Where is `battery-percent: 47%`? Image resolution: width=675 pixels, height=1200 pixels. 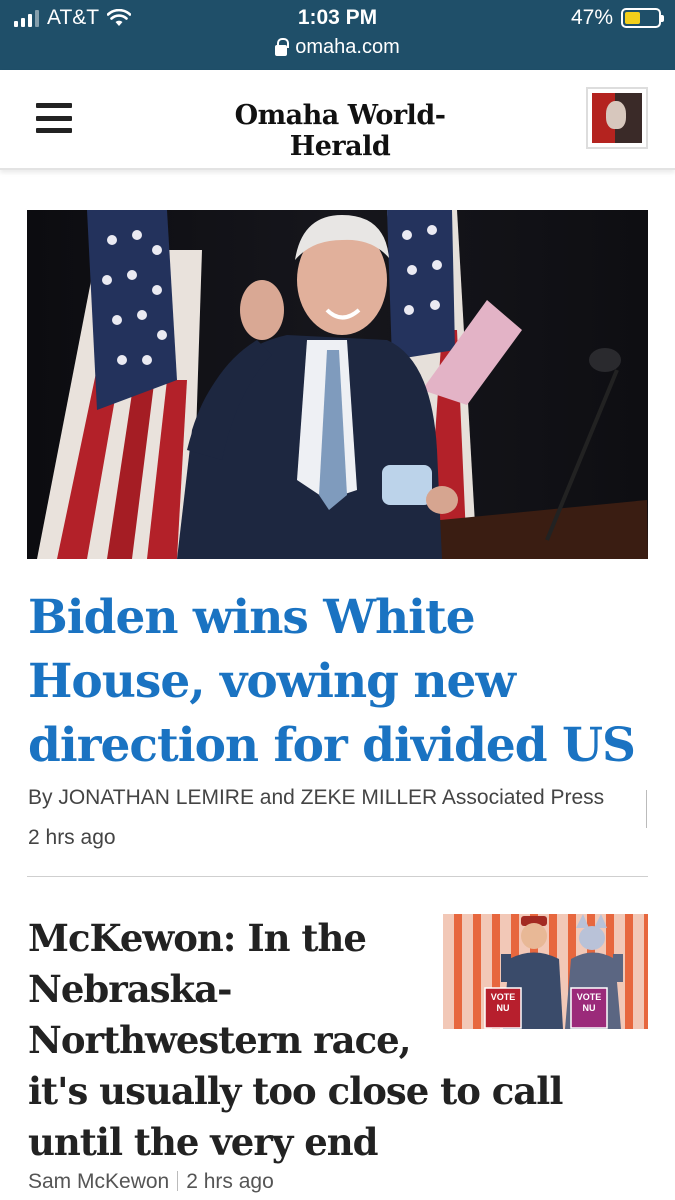 battery-percent: 47% is located at coordinates (591, 17).